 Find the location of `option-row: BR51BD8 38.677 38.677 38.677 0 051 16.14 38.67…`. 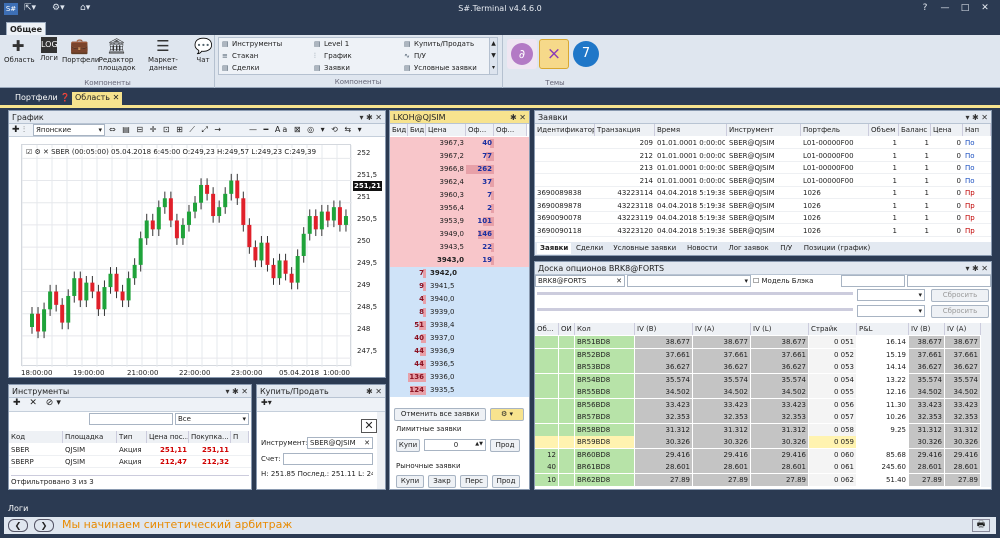

option-row: BR51BD8 38.677 38.677 38.677 0 051 16.14 38.67… is located at coordinates (758, 342).